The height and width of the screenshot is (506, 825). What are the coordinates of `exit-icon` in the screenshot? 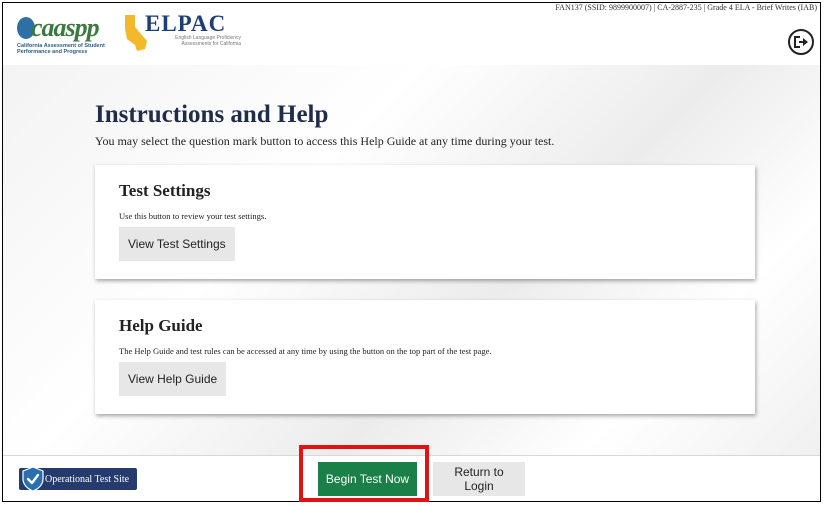 It's located at (801, 42).